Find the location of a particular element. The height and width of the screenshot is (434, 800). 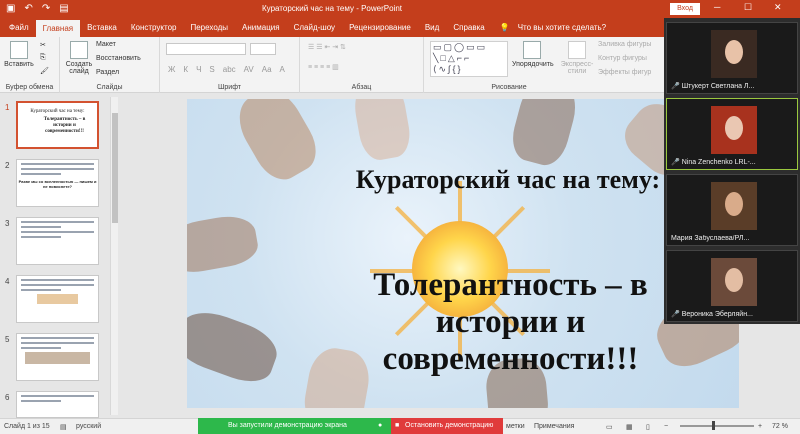

thumb-number: 1 is located at coordinates (7, 107).